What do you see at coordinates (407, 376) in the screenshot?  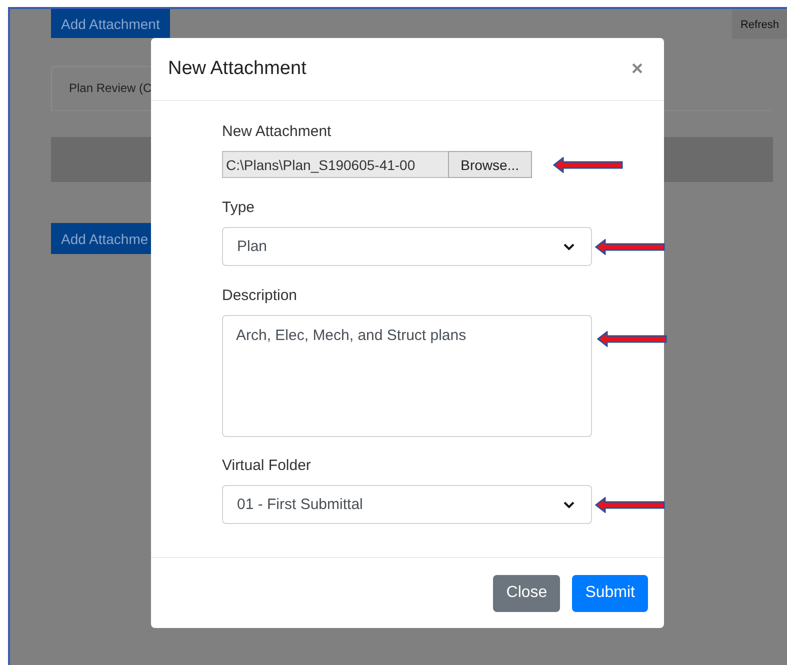 I see `description-field: Arch, Elec, Mech, and Struct plans` at bounding box center [407, 376].